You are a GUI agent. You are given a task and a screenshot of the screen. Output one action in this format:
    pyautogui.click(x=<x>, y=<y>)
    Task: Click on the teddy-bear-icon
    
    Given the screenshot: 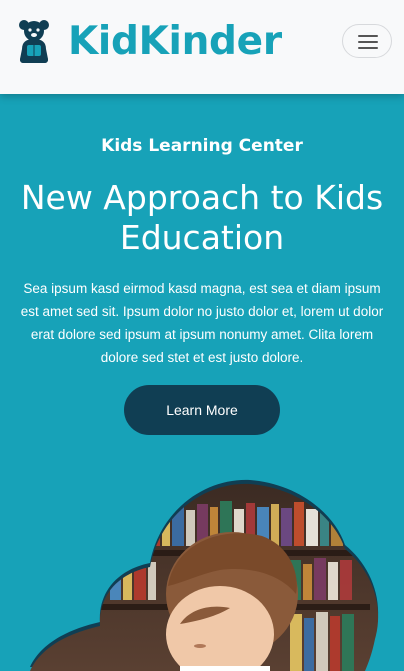 What is the action you would take?
    pyautogui.click(x=34, y=41)
    